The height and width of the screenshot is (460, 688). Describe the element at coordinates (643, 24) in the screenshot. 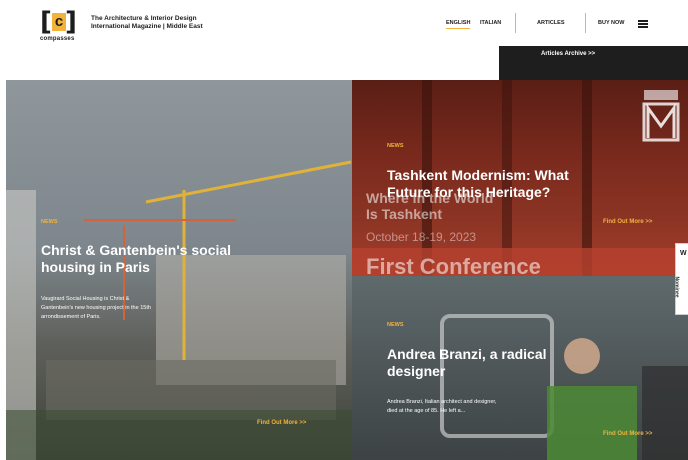

I see `hamburger-menu-icon` at that location.